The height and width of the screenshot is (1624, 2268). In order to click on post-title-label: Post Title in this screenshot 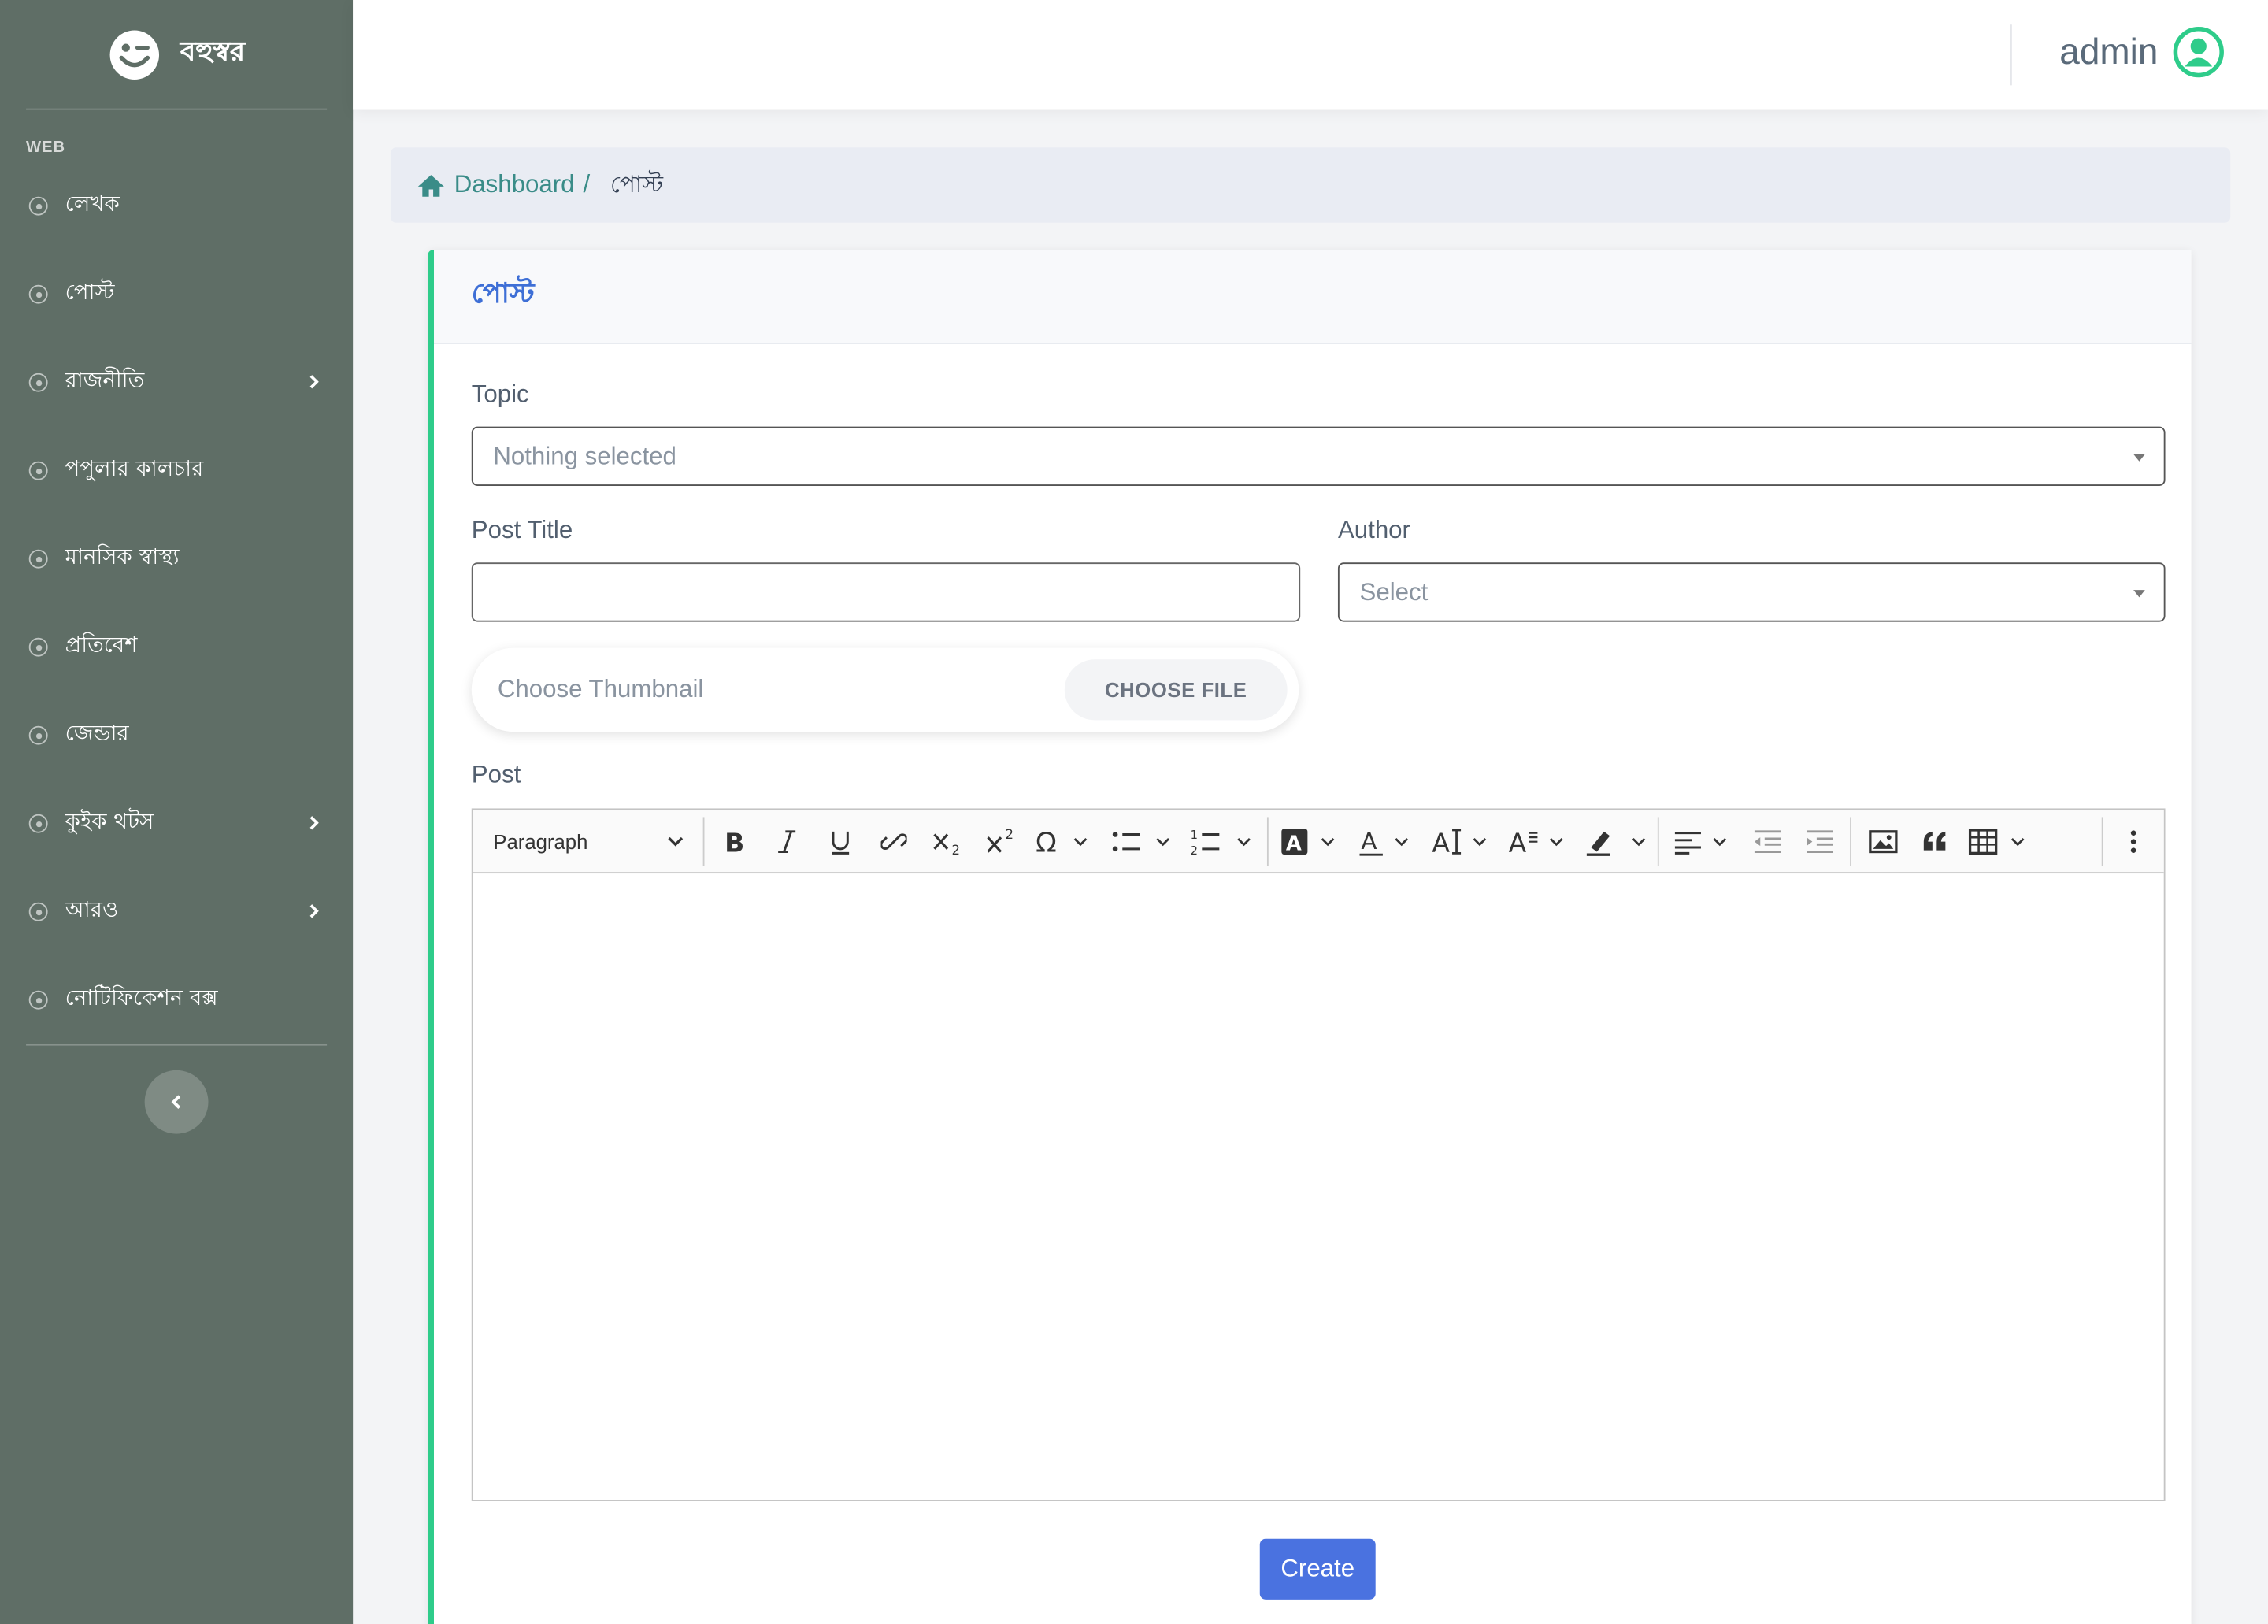, I will do `click(522, 530)`.